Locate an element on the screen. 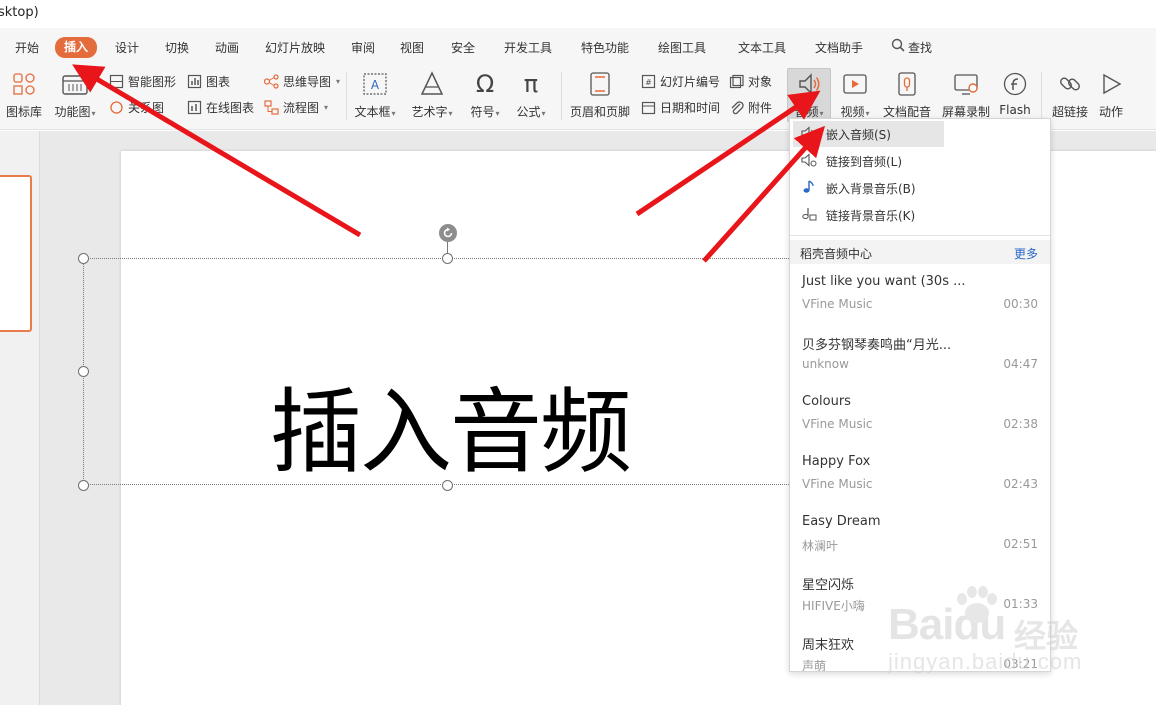 This screenshot has height=705, width=1156. flowchart-icon is located at coordinates (271, 107).